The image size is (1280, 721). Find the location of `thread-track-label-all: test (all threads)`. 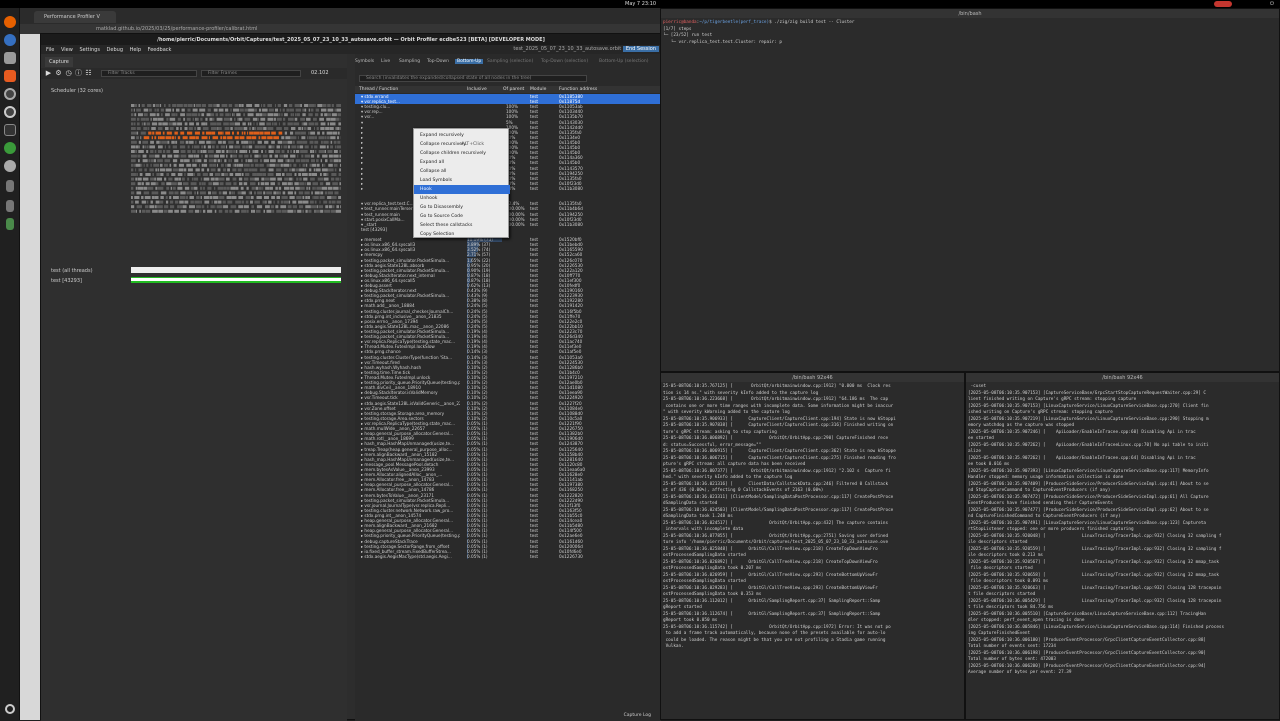

thread-track-label-all: test (all threads) is located at coordinates (72, 271).